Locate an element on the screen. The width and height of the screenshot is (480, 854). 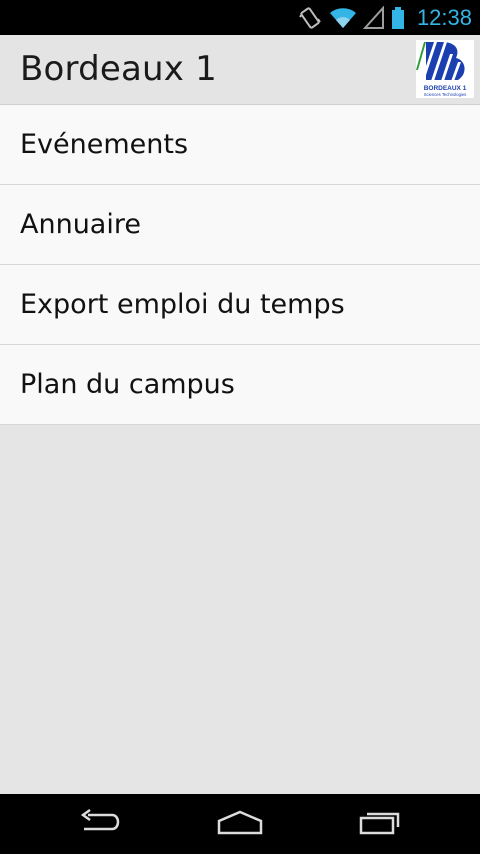
menu-item-plan-du-campus: Plan du campus is located at coordinates (240, 385).